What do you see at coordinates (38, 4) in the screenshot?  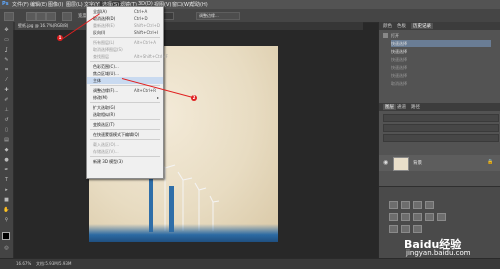 I see `menu-edit: 编辑(E)` at bounding box center [38, 4].